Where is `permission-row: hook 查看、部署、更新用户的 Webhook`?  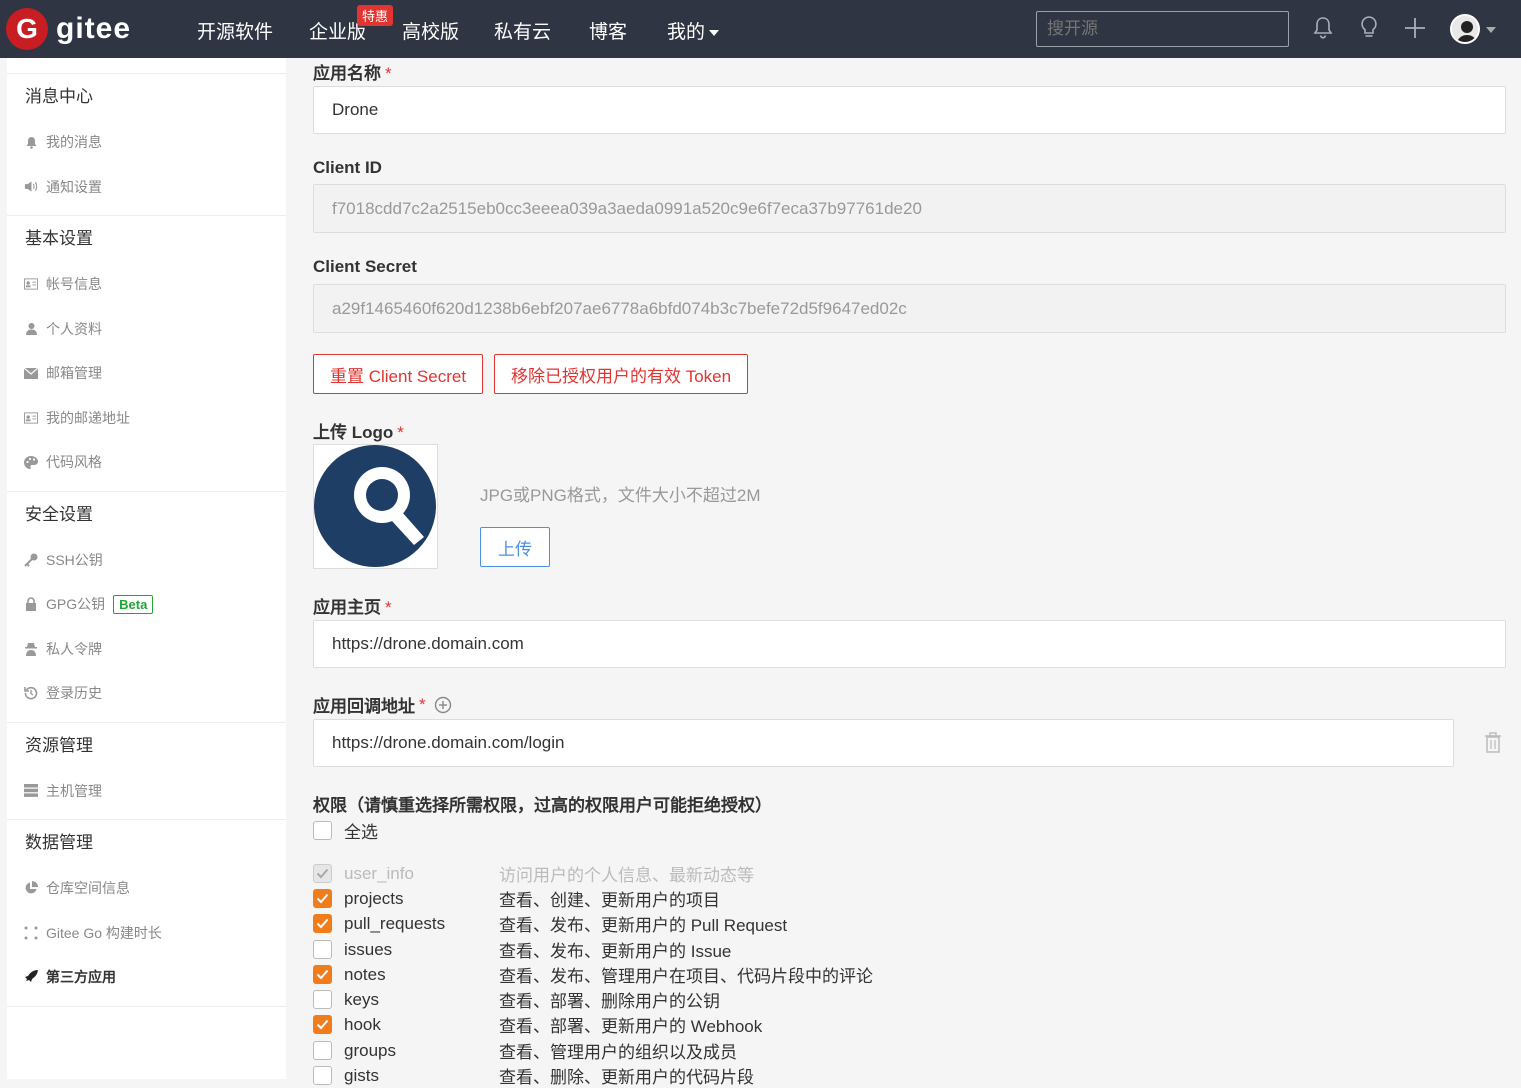
permission-row: hook 查看、部署、更新用户的 Webhook is located at coordinates (537, 1024).